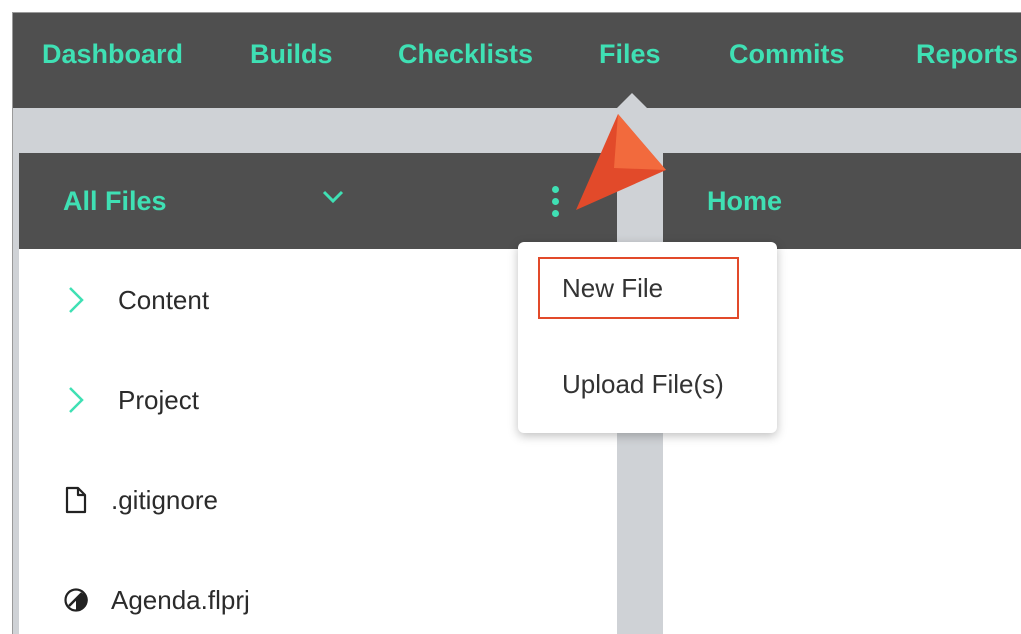 The image size is (1021, 634). What do you see at coordinates (299, 599) in the screenshot?
I see `tree-item-file: Agenda.flprj` at bounding box center [299, 599].